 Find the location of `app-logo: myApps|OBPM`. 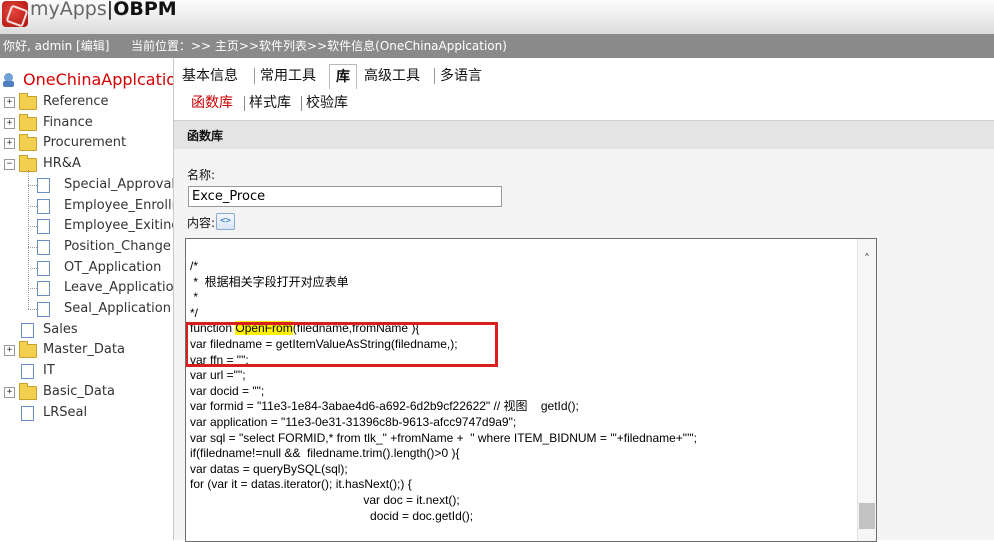

app-logo: myApps|OBPM is located at coordinates (103, 10).